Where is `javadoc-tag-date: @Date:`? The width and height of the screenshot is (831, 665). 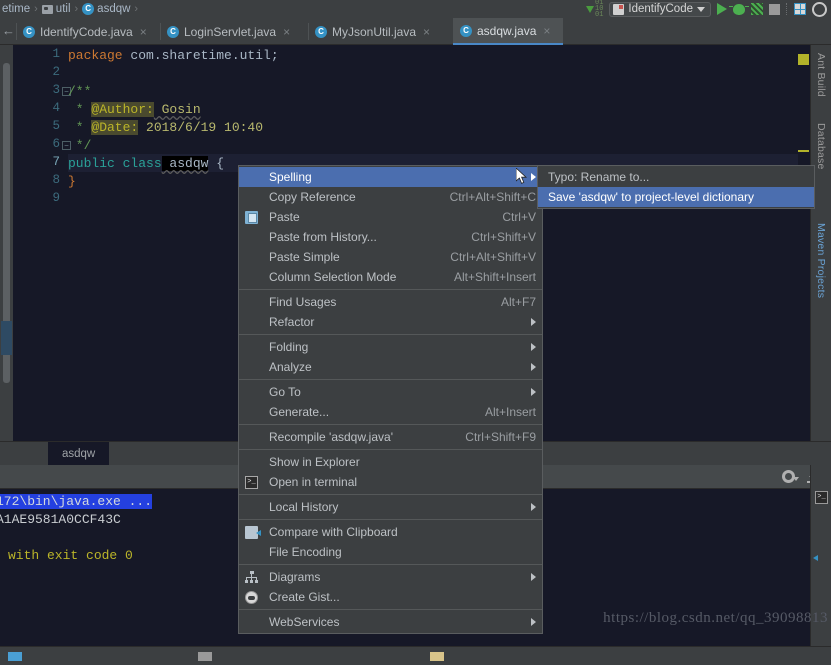 javadoc-tag-date: @Date: is located at coordinates (115, 127).